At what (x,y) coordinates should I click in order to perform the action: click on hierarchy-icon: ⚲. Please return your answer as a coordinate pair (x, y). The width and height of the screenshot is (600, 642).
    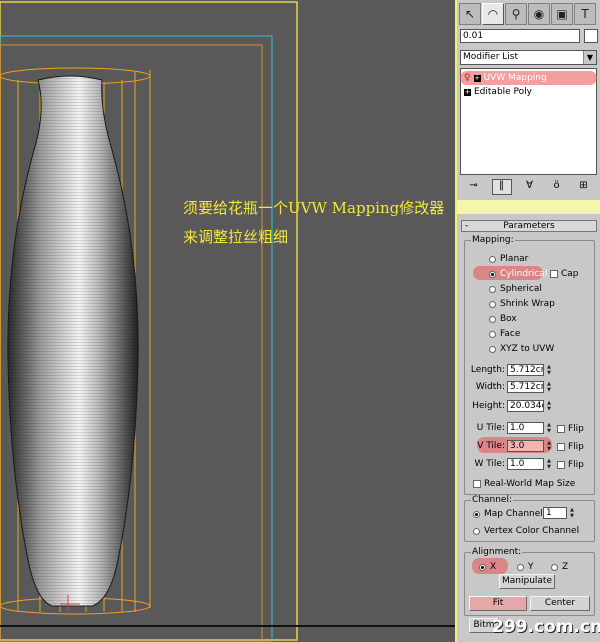
    Looking at the image, I should click on (516, 14).